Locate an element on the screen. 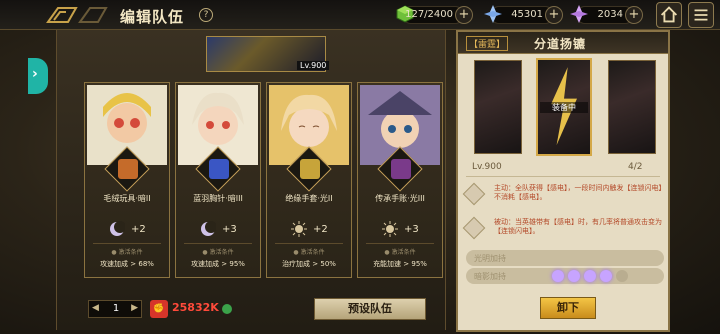 The width and height of the screenshot is (720, 334). light-bonus-label: 光明加持 is located at coordinates (490, 258).